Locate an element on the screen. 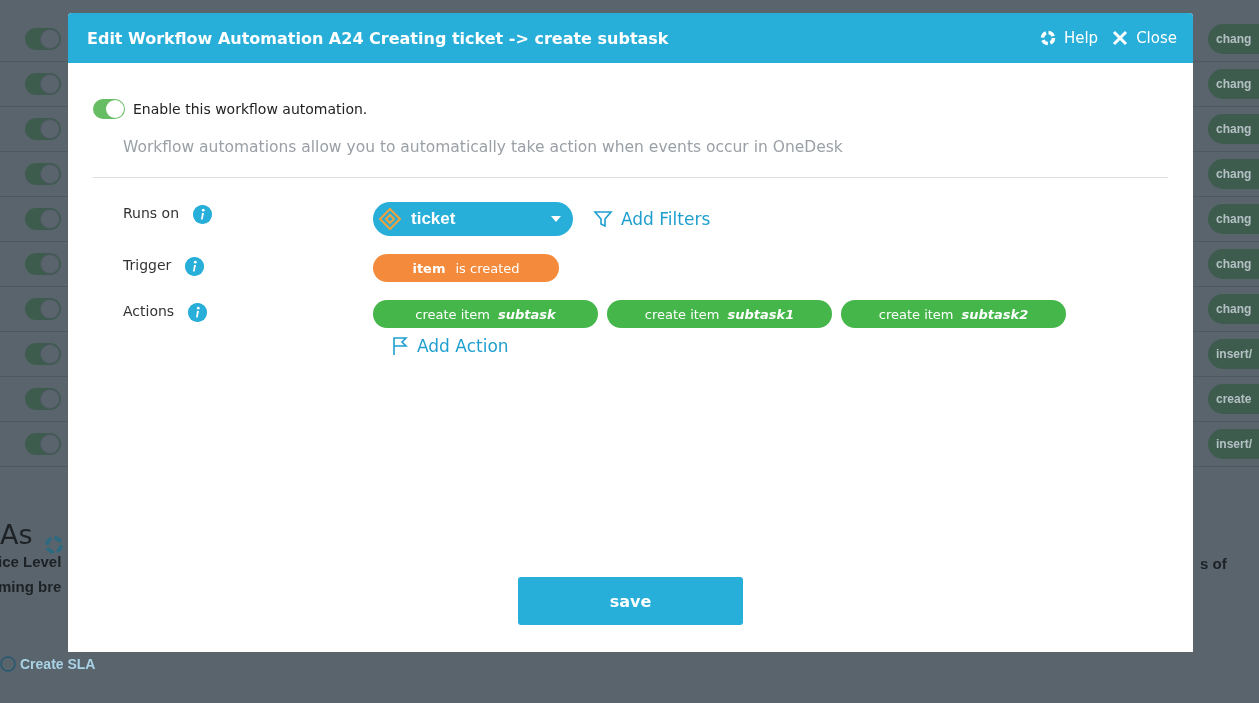  field-label: Trigger is located at coordinates (147, 265).